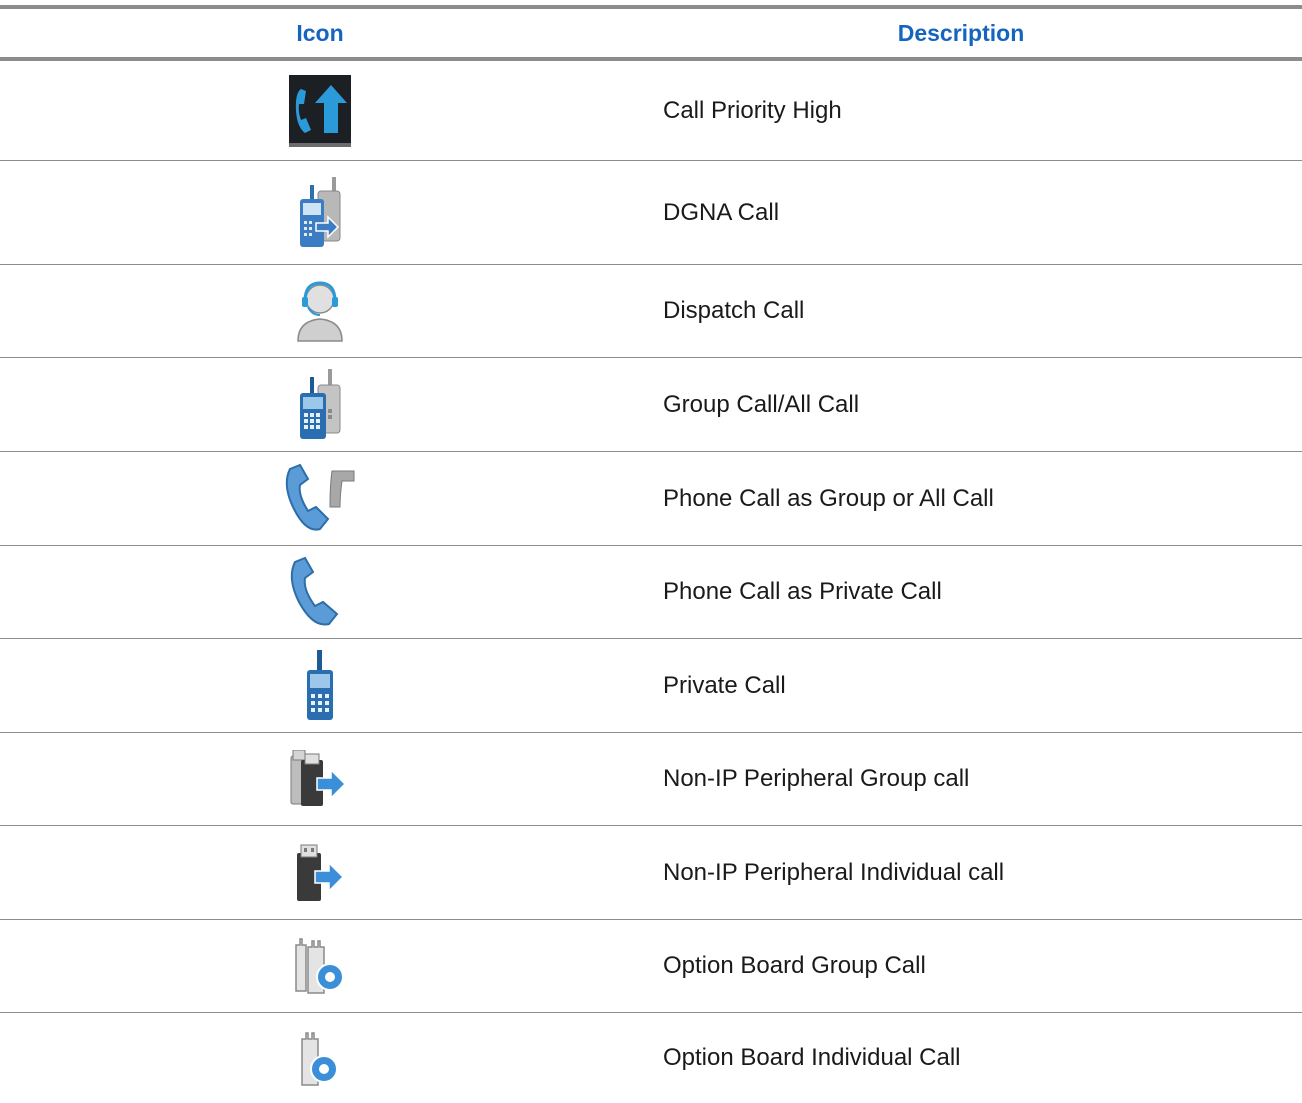  Describe the element at coordinates (752, 110) in the screenshot. I see `row-description: Call Priority High` at that location.